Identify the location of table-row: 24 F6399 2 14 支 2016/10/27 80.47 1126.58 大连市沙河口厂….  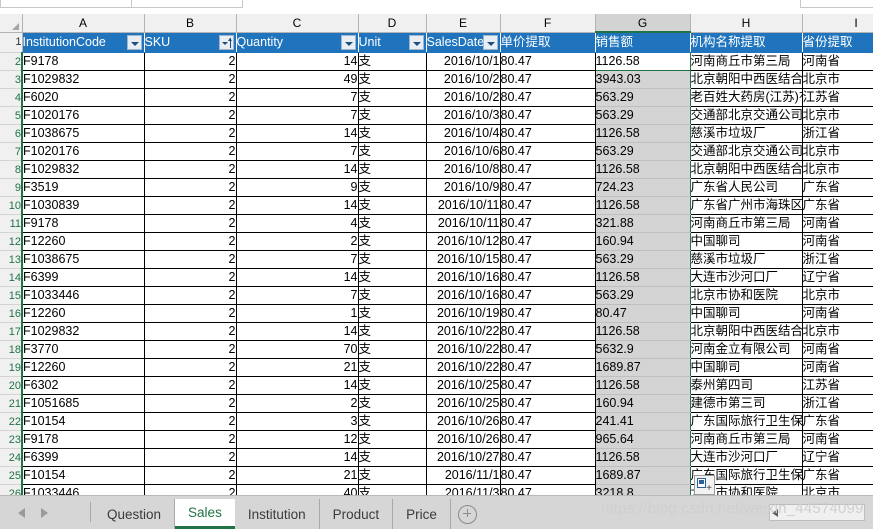
(436, 457).